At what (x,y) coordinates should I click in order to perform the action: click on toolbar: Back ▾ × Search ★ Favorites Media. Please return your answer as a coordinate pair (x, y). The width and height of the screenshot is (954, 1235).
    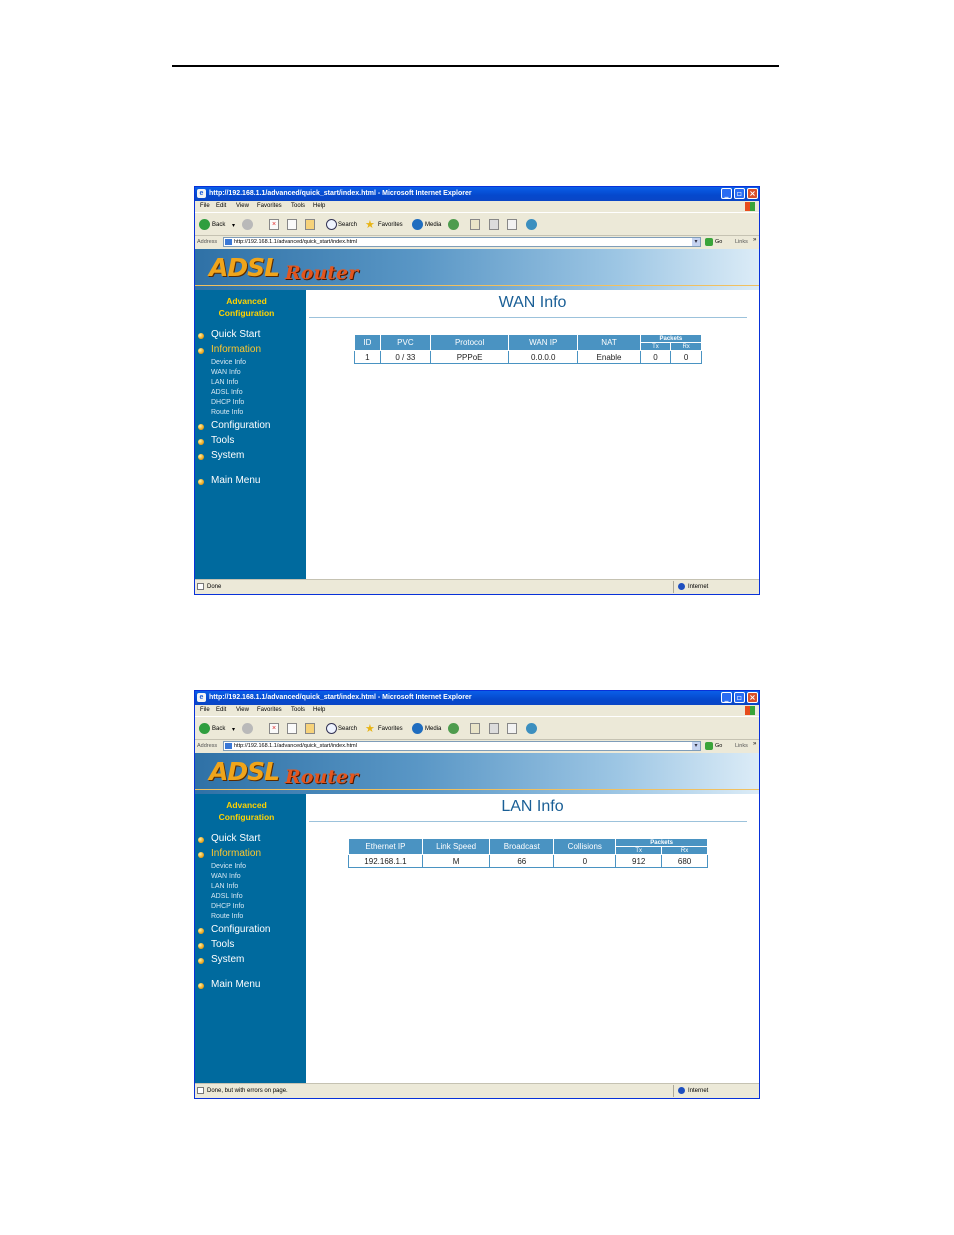
    Looking at the image, I should click on (477, 224).